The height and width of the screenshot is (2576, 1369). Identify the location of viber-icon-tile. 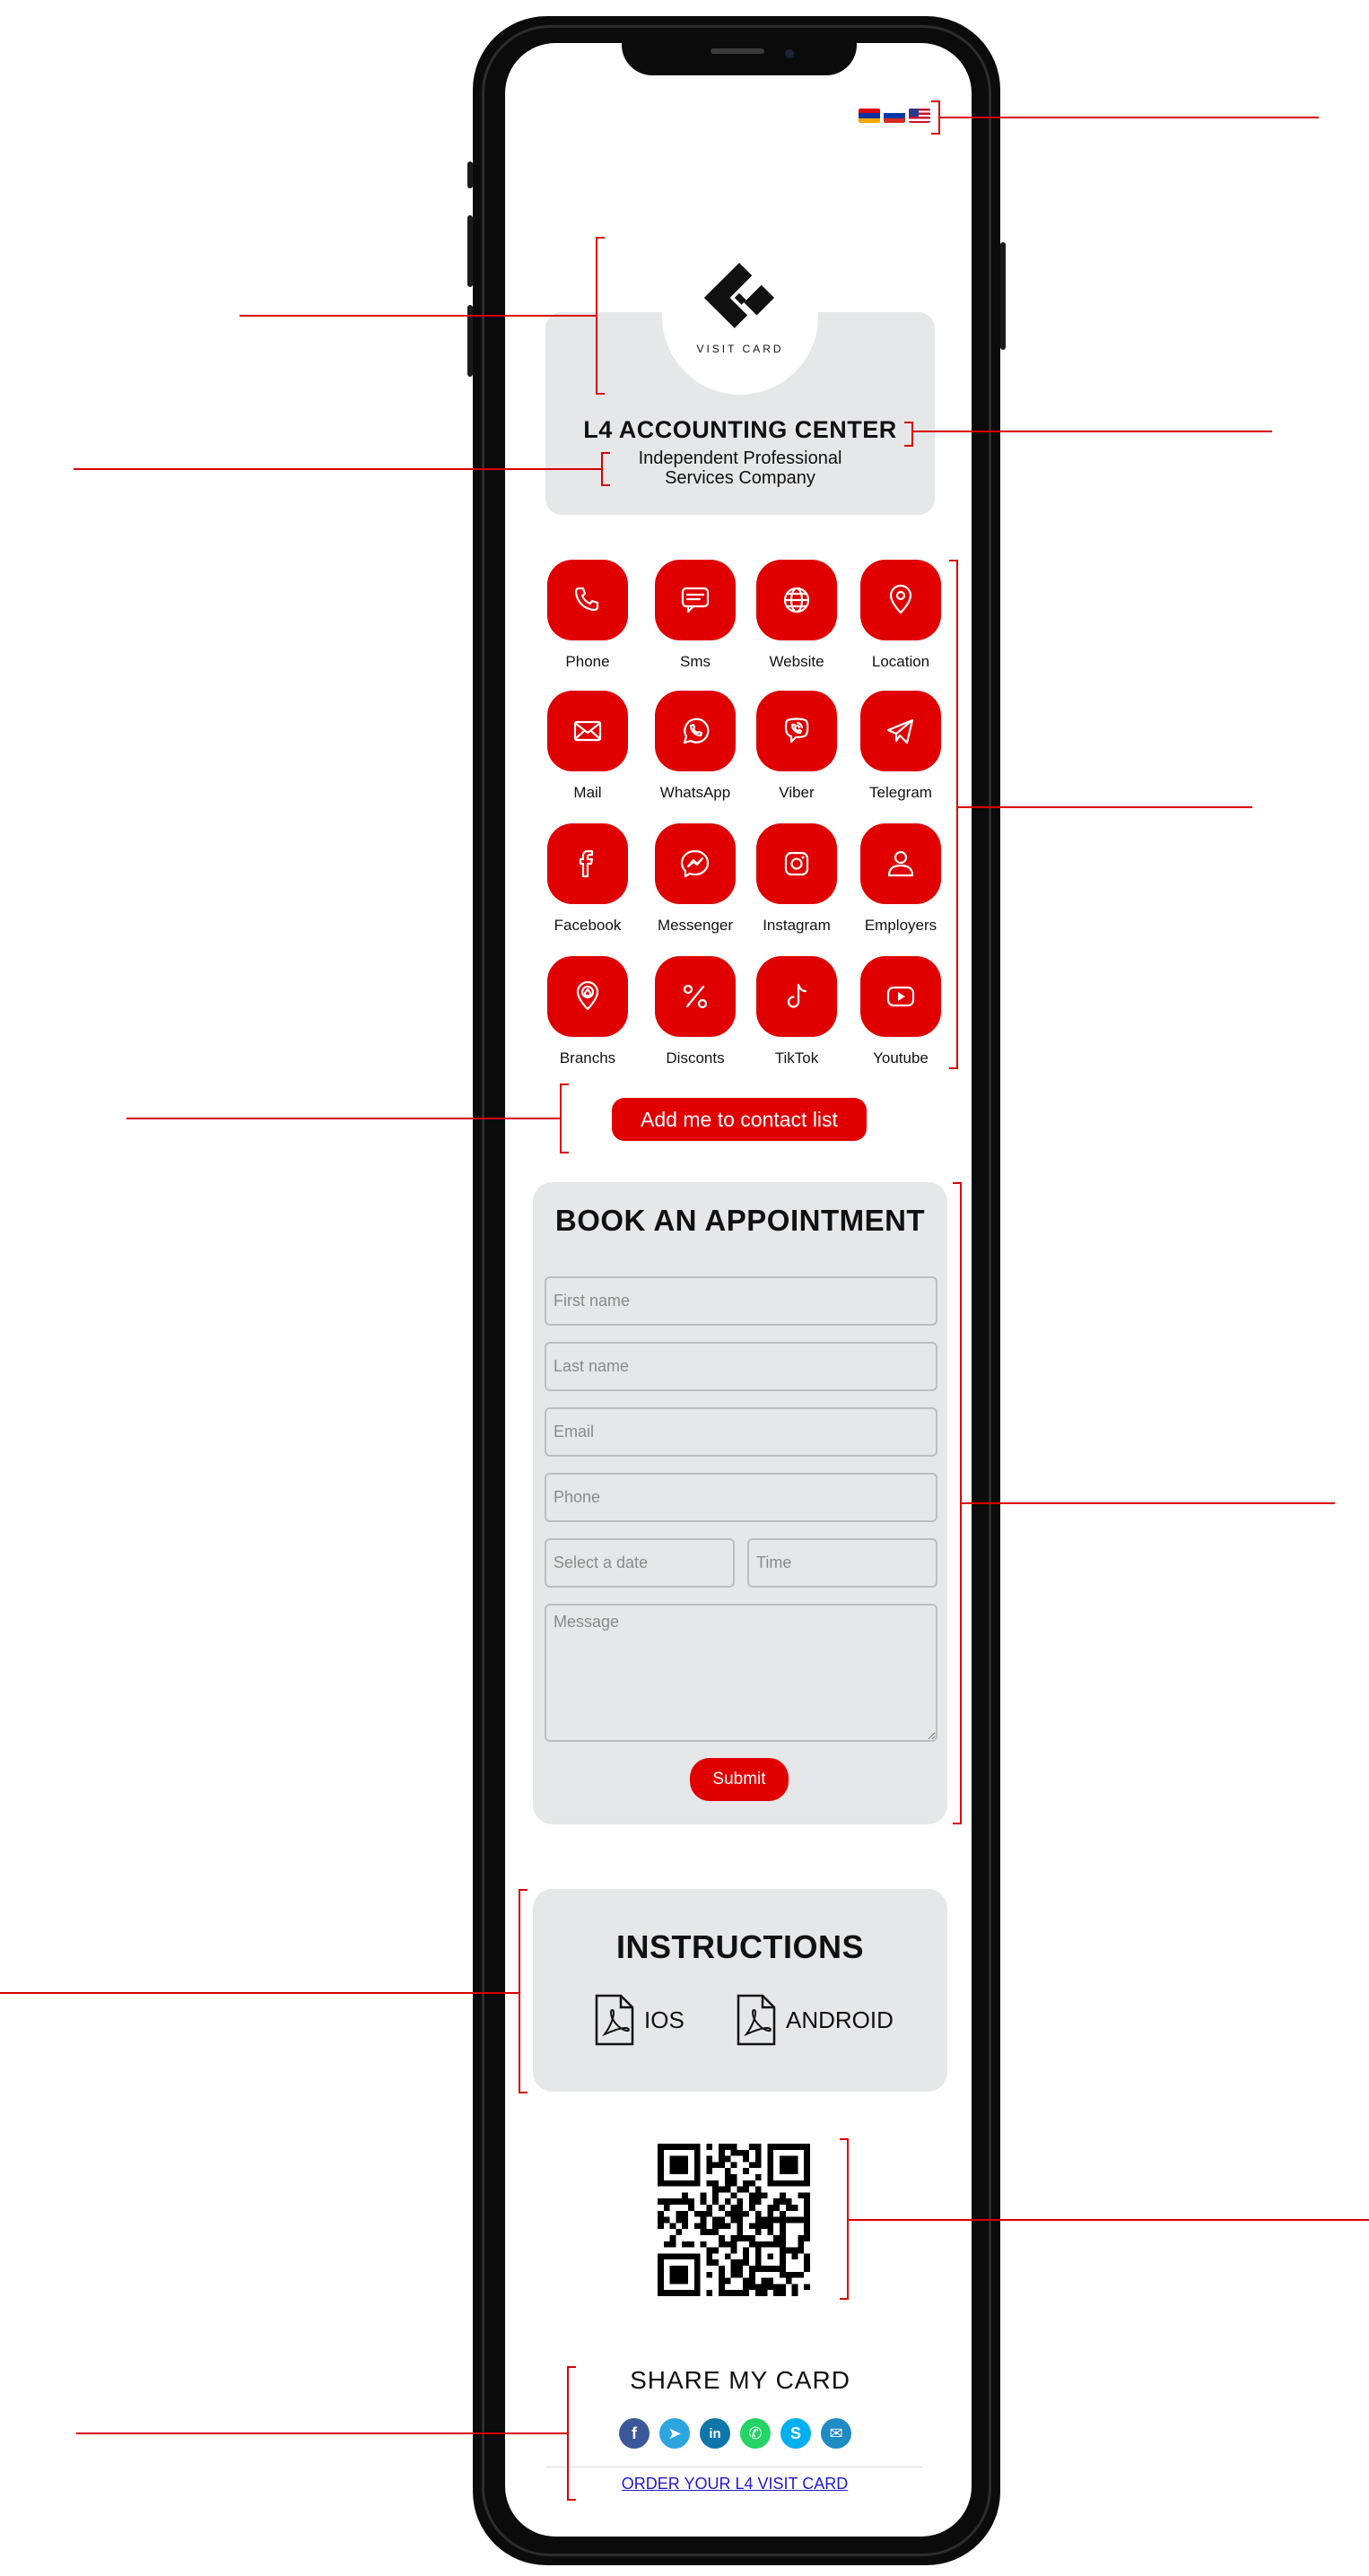
(796, 731).